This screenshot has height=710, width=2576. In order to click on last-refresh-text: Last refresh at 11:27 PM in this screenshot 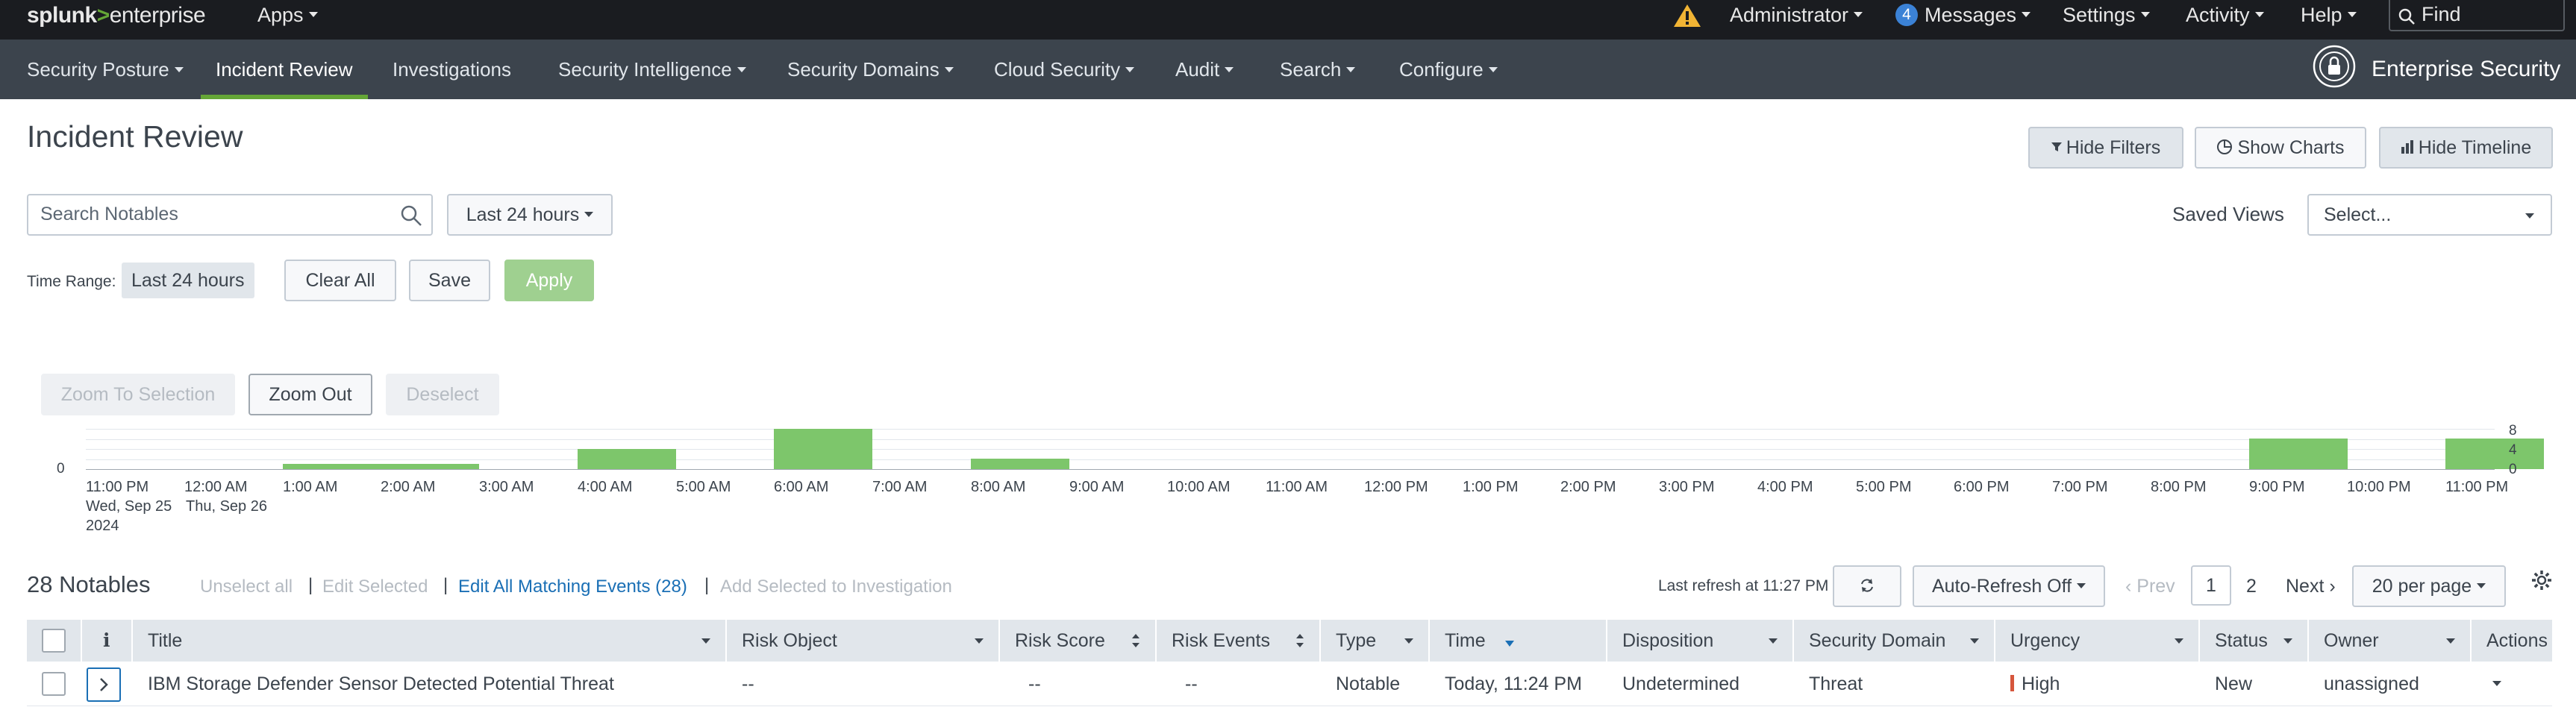, I will do `click(1743, 585)`.